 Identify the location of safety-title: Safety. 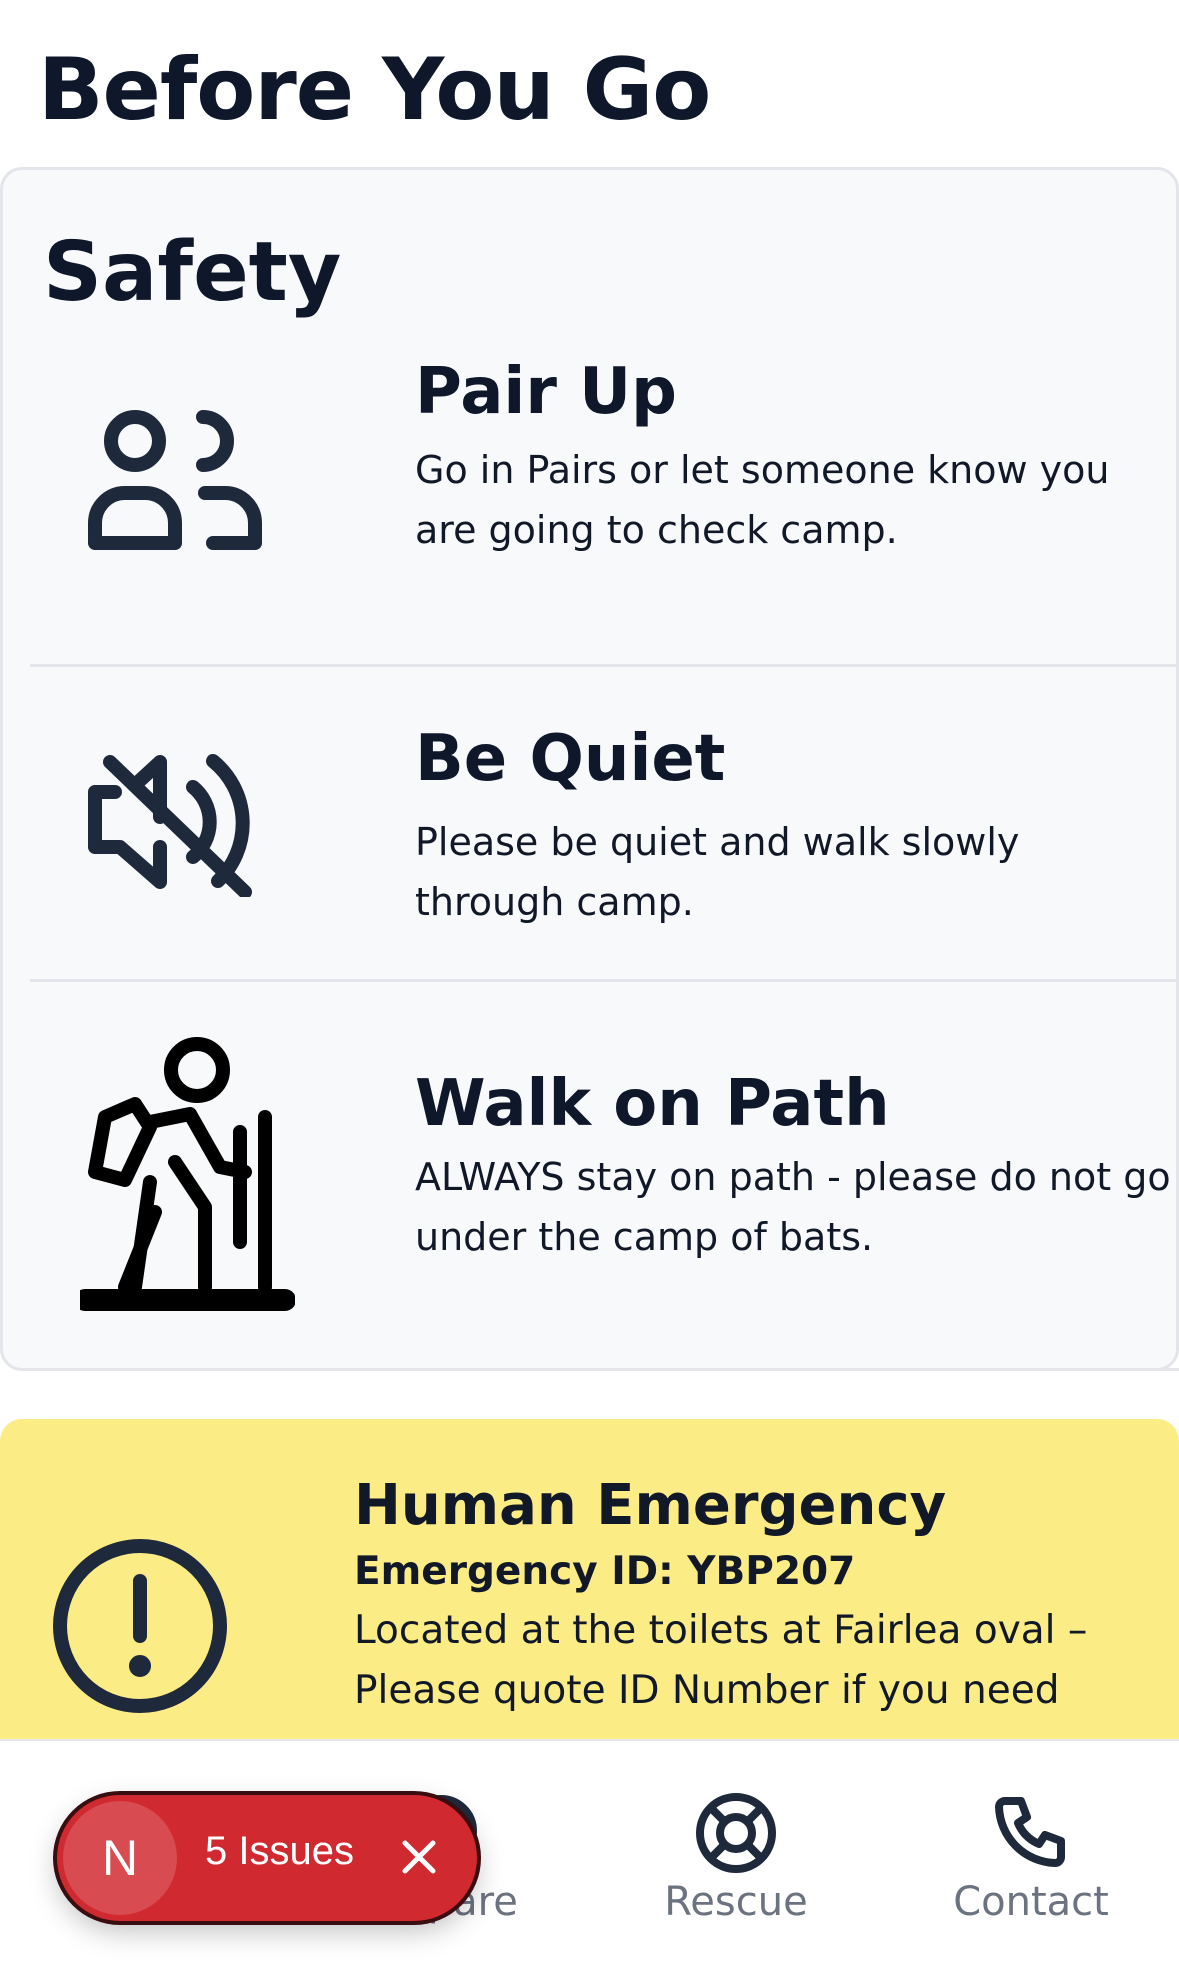
(192, 272).